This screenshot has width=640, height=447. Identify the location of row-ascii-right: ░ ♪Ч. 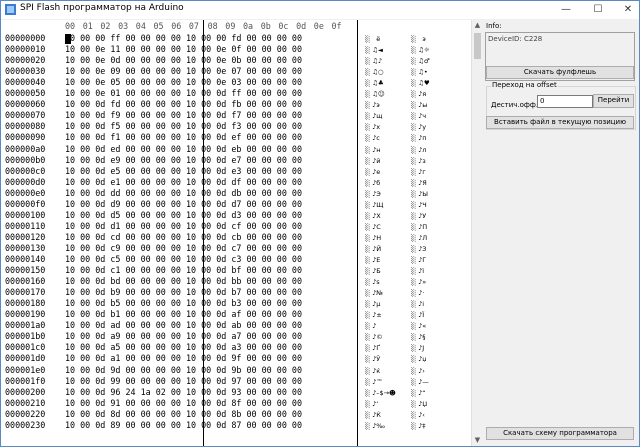
(419, 205).